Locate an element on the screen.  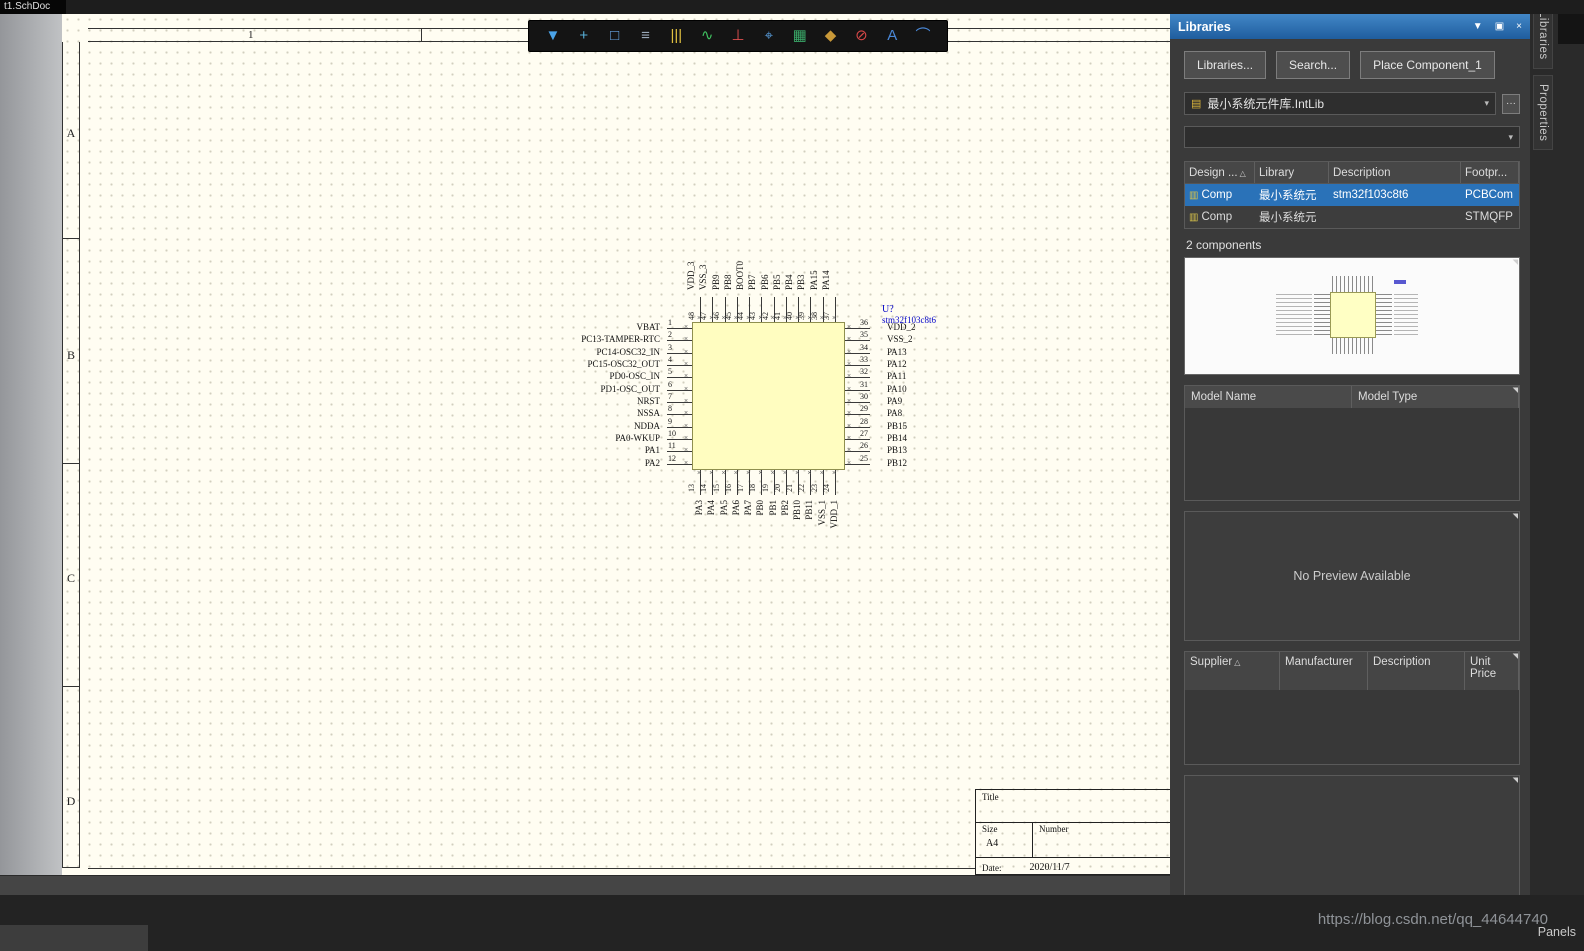
panels-button: Panels is located at coordinates (1557, 932).